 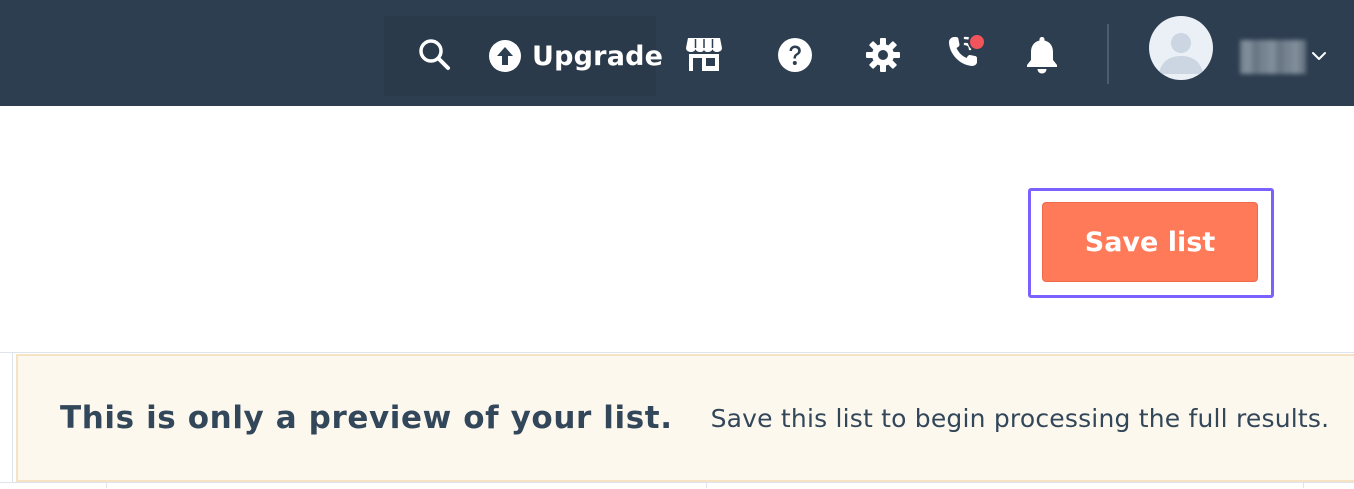 I want to click on marketplace-button, so click(x=704, y=54).